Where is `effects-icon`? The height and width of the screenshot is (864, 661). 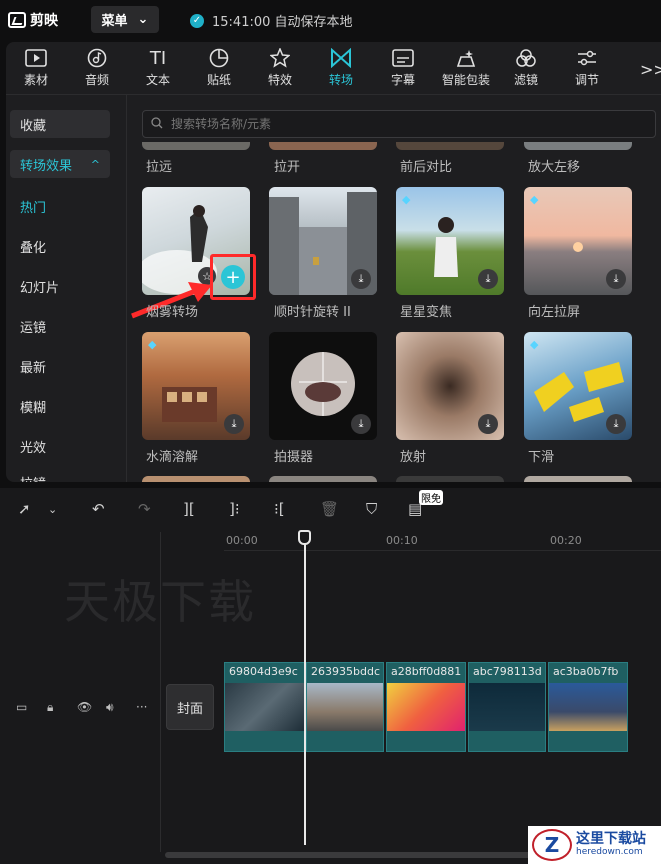 effects-icon is located at coordinates (280, 58).